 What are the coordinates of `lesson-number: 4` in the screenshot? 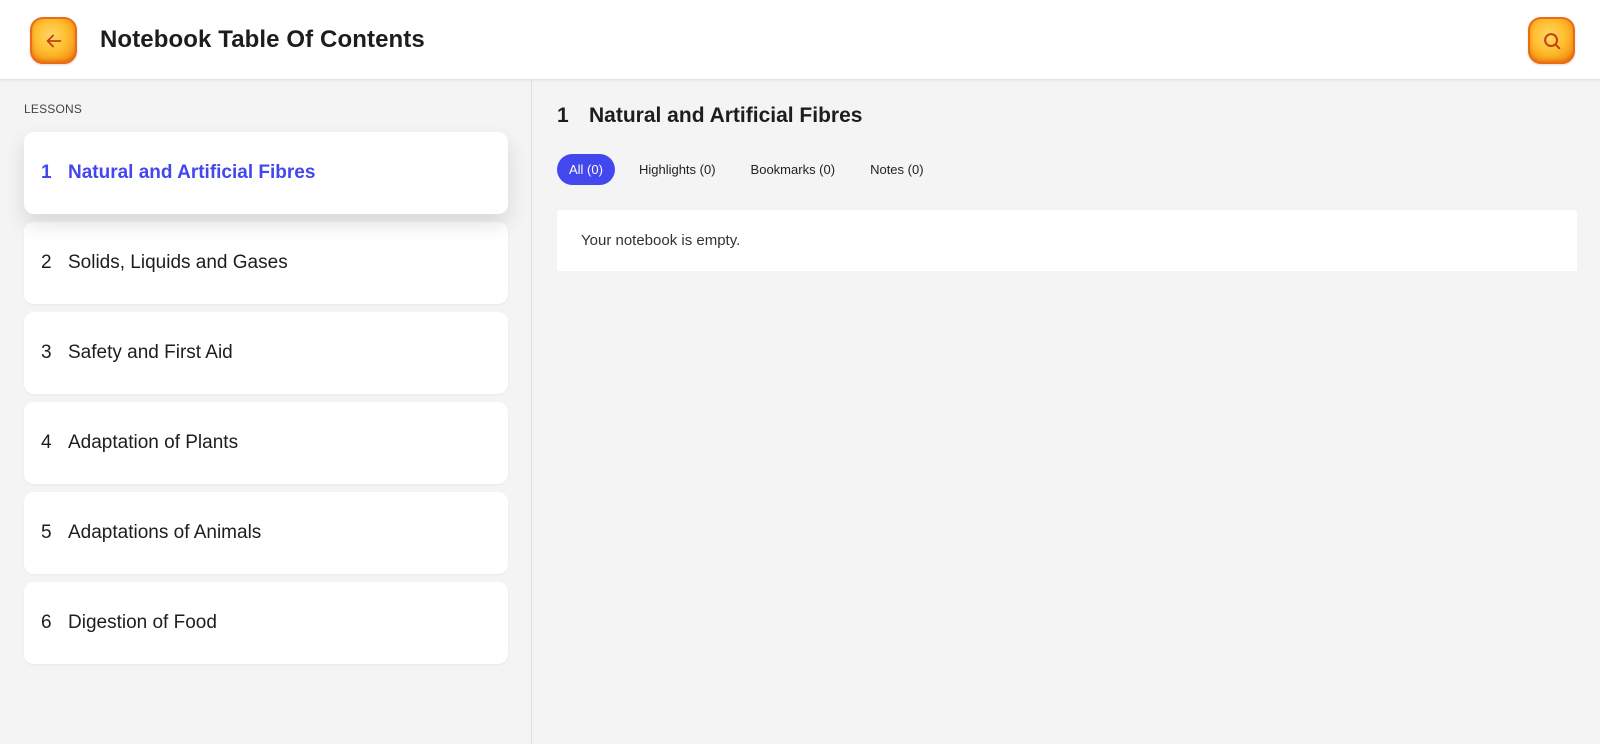 It's located at (46, 442).